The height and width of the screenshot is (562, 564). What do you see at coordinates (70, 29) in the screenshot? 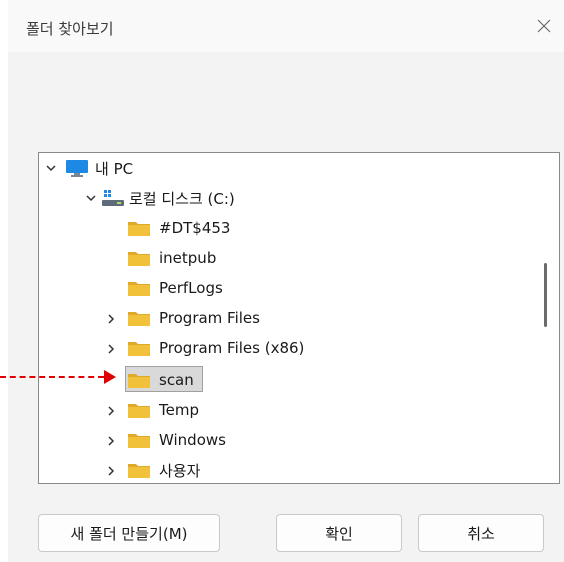
I see `dialog-title: 폴더 찾아보기` at bounding box center [70, 29].